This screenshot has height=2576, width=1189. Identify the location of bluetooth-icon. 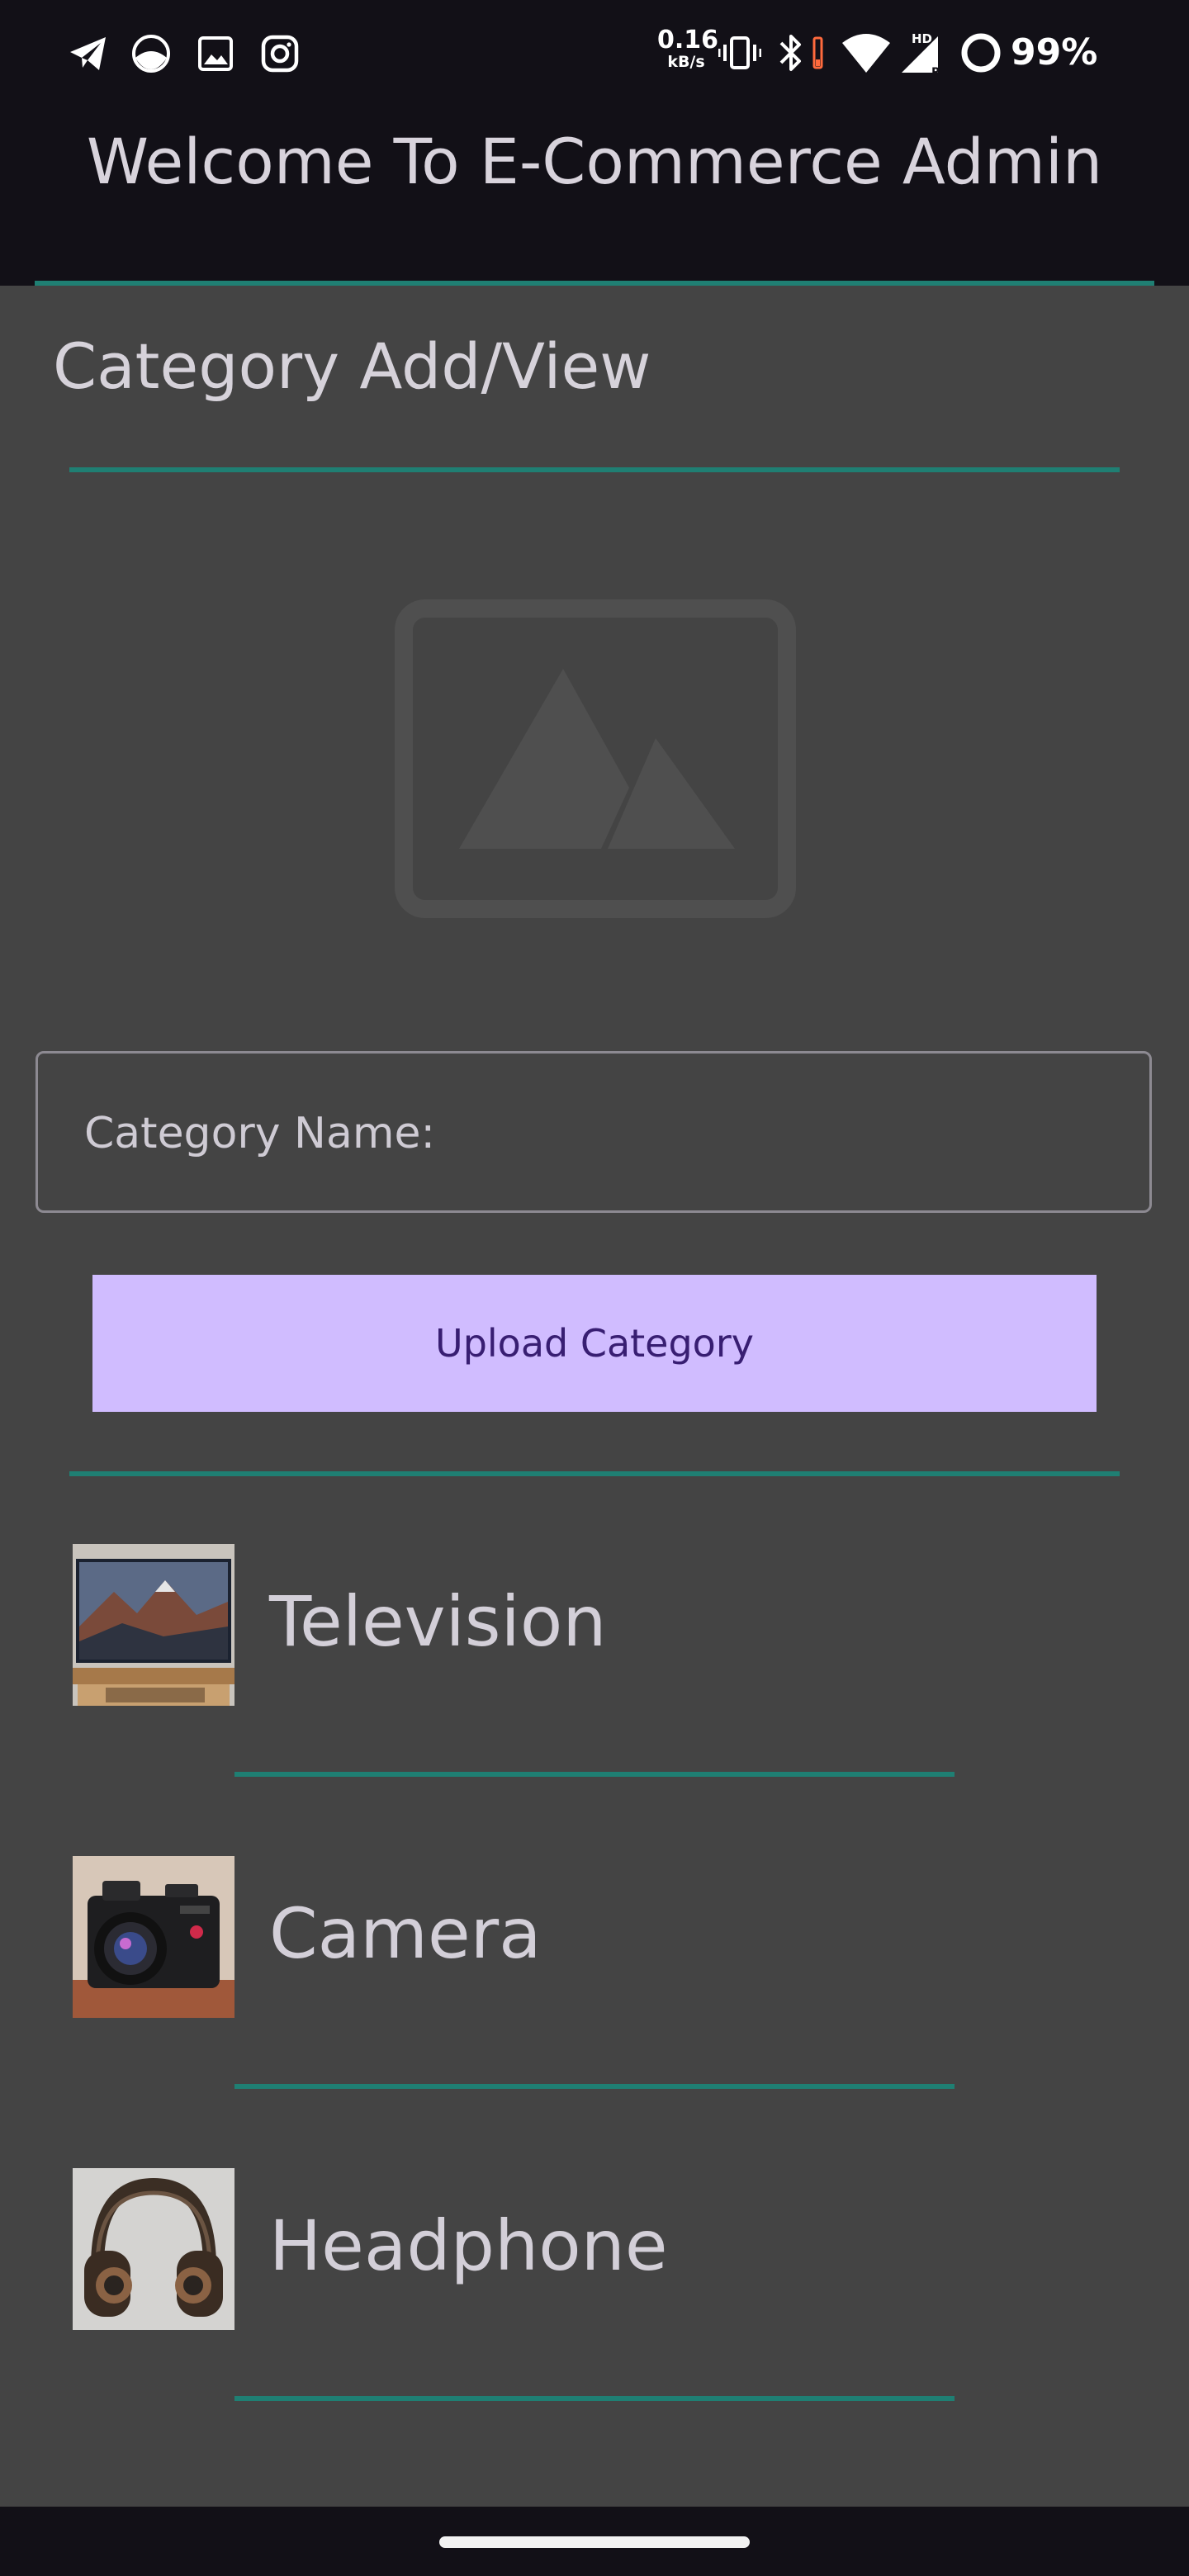
(801, 53).